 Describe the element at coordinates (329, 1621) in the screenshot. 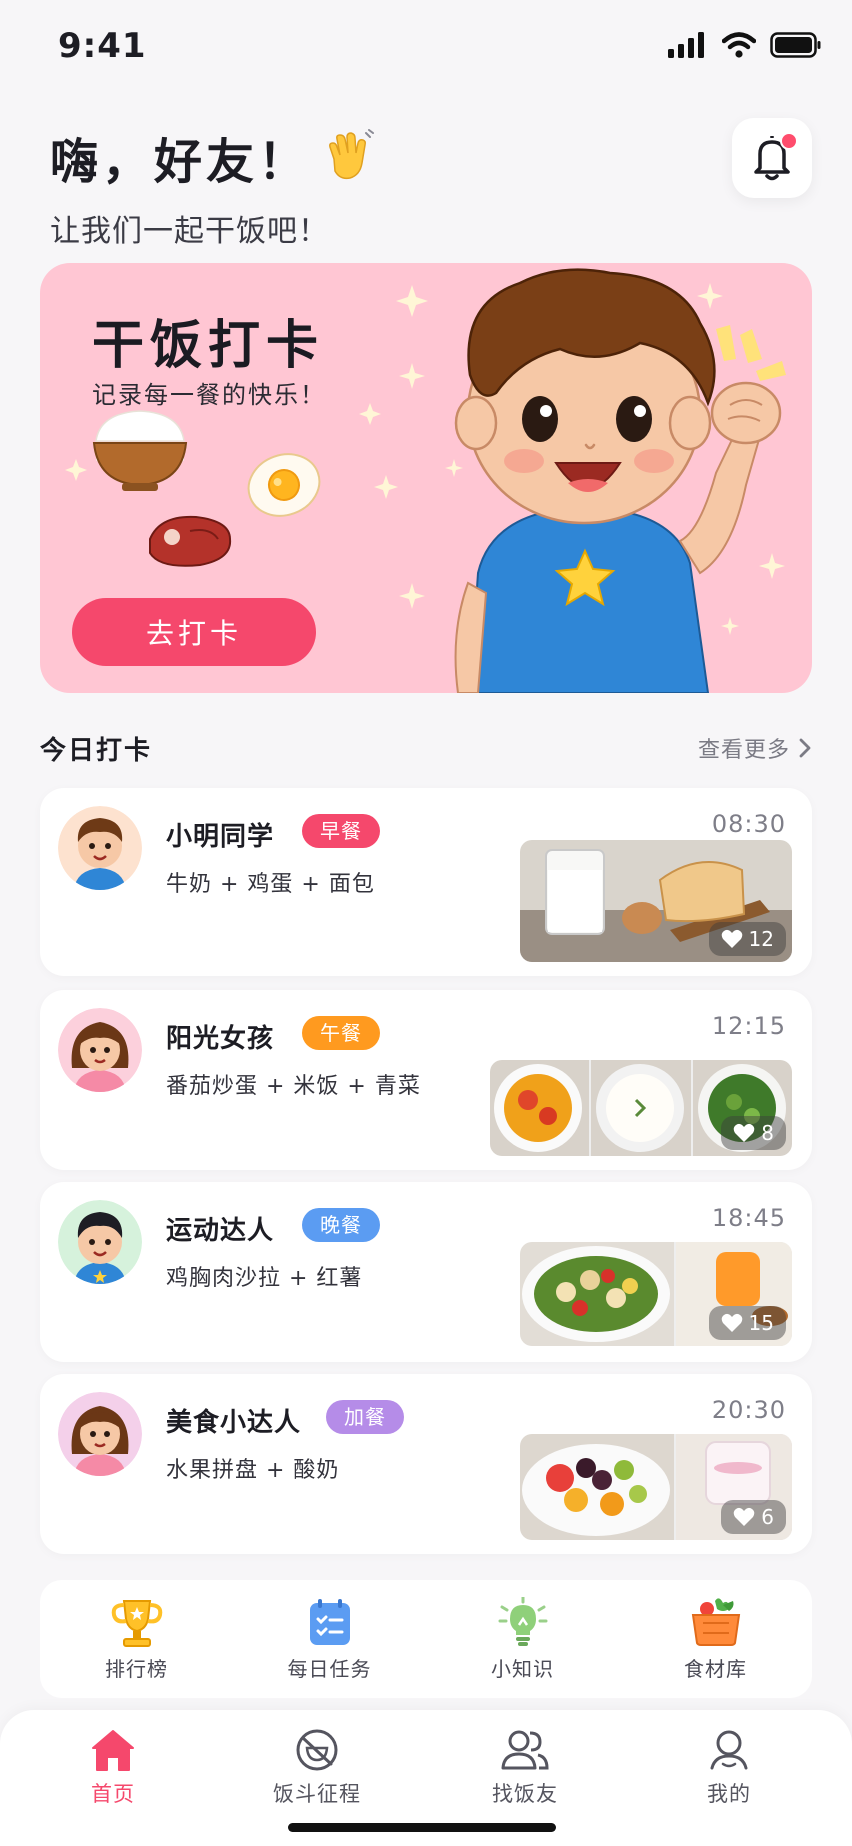

I see `task-list-icon` at that location.